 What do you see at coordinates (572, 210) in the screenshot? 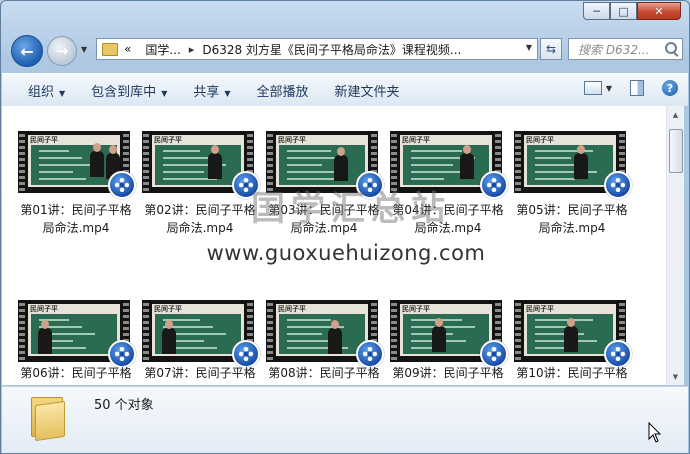
I see `file-name-line1: 第05讲：民间子平格` at bounding box center [572, 210].